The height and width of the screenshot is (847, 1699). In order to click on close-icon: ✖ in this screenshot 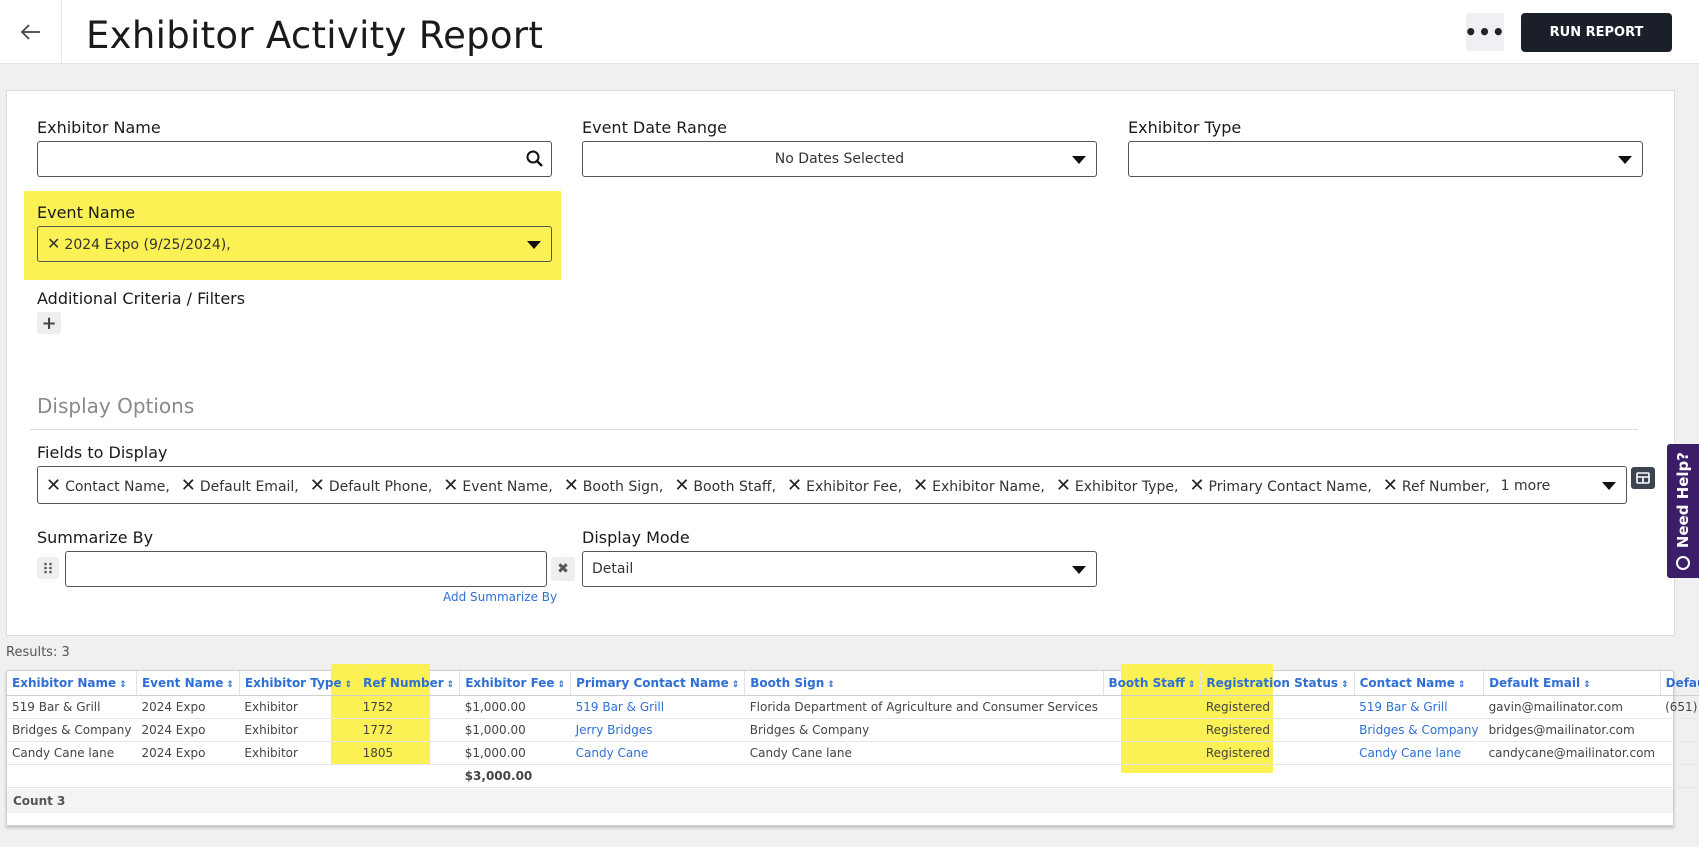, I will do `click(563, 569)`.